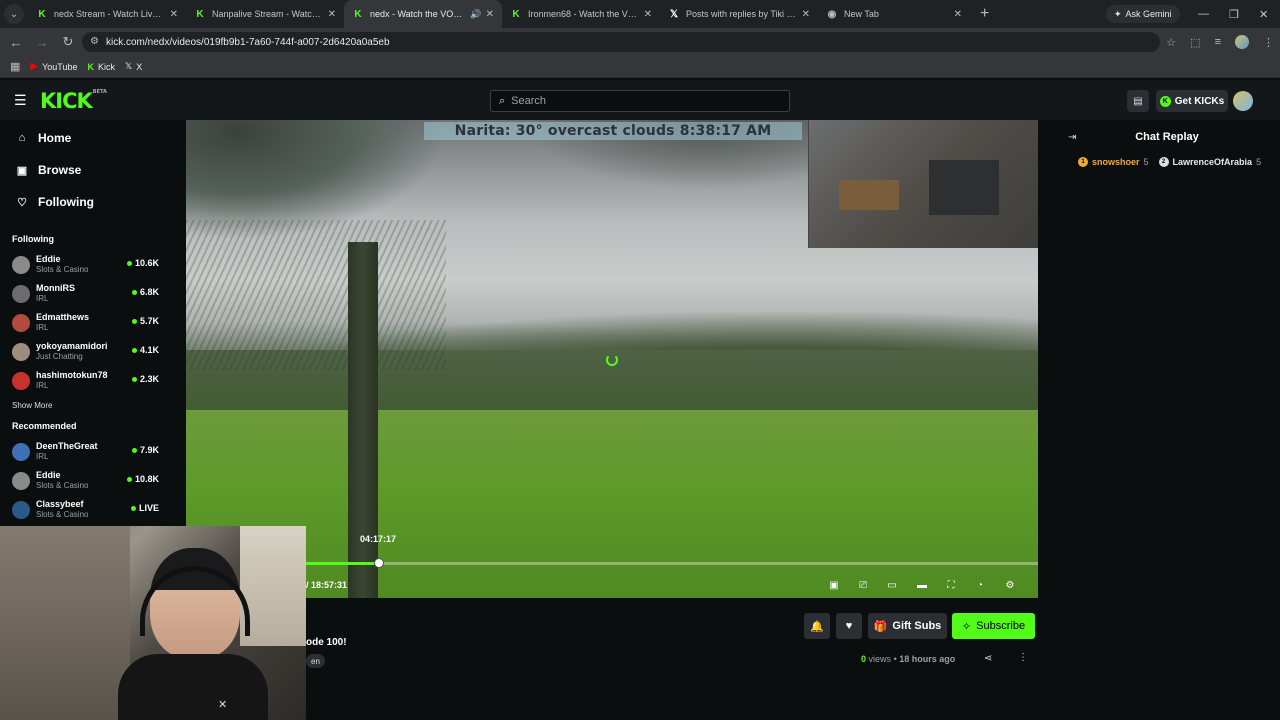 The width and height of the screenshot is (1280, 720). I want to click on channel-name: DeenTheGreat, so click(67, 446).